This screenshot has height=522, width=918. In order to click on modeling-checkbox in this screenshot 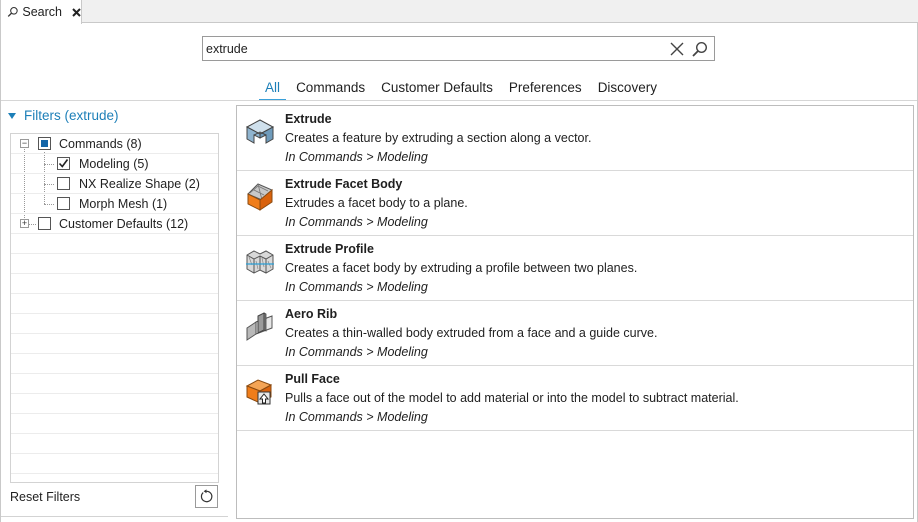, I will do `click(63, 163)`.